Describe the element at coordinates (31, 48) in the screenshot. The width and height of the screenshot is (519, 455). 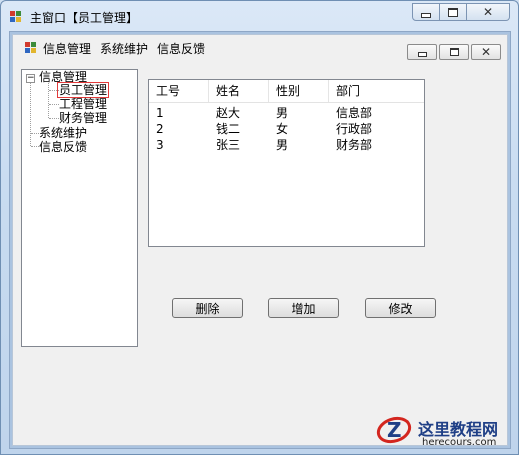
I see `mdi-child-icon` at that location.